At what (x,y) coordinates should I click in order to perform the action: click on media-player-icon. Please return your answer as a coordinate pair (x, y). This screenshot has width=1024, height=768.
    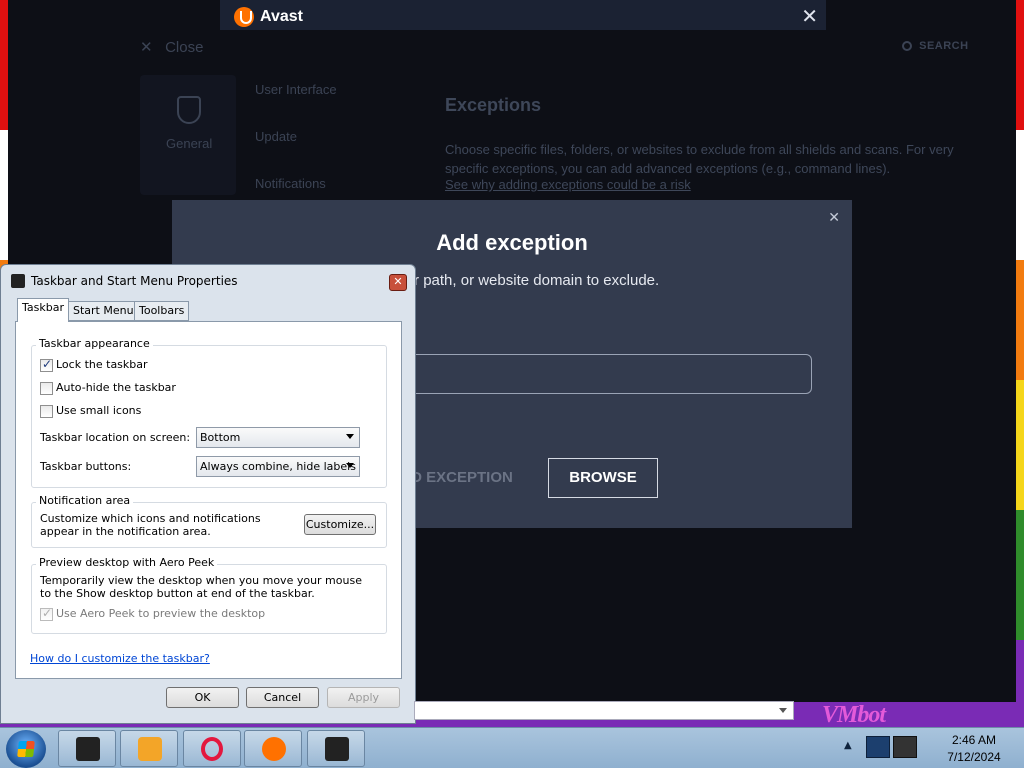
    Looking at the image, I should click on (150, 749).